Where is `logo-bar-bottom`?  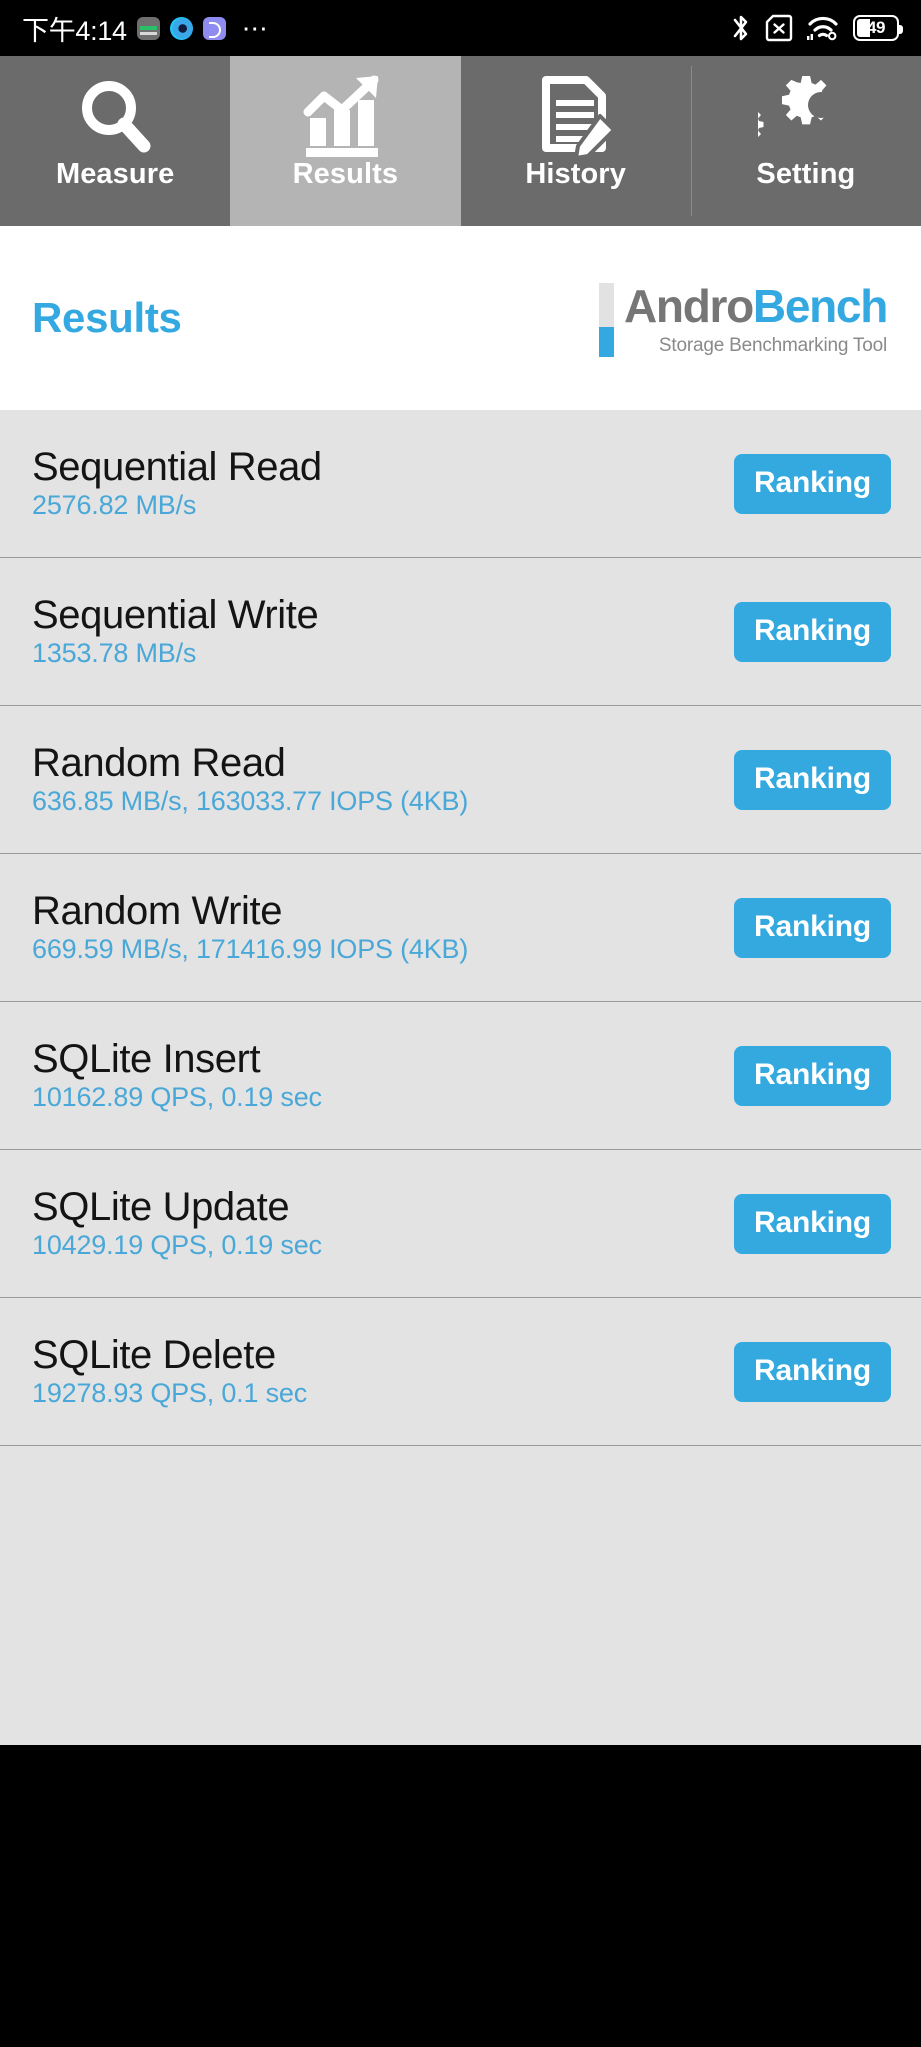 logo-bar-bottom is located at coordinates (606, 342).